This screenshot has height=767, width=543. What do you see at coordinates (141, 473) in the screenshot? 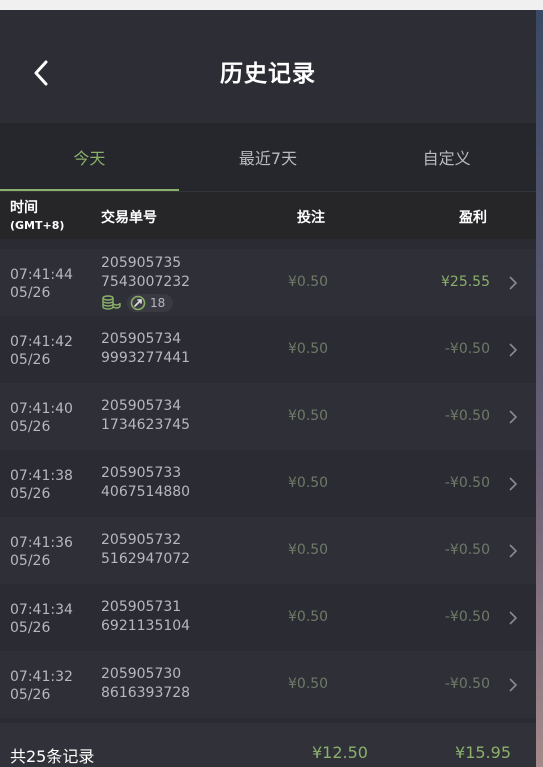
I see `row-order-line1: 205905733` at bounding box center [141, 473].